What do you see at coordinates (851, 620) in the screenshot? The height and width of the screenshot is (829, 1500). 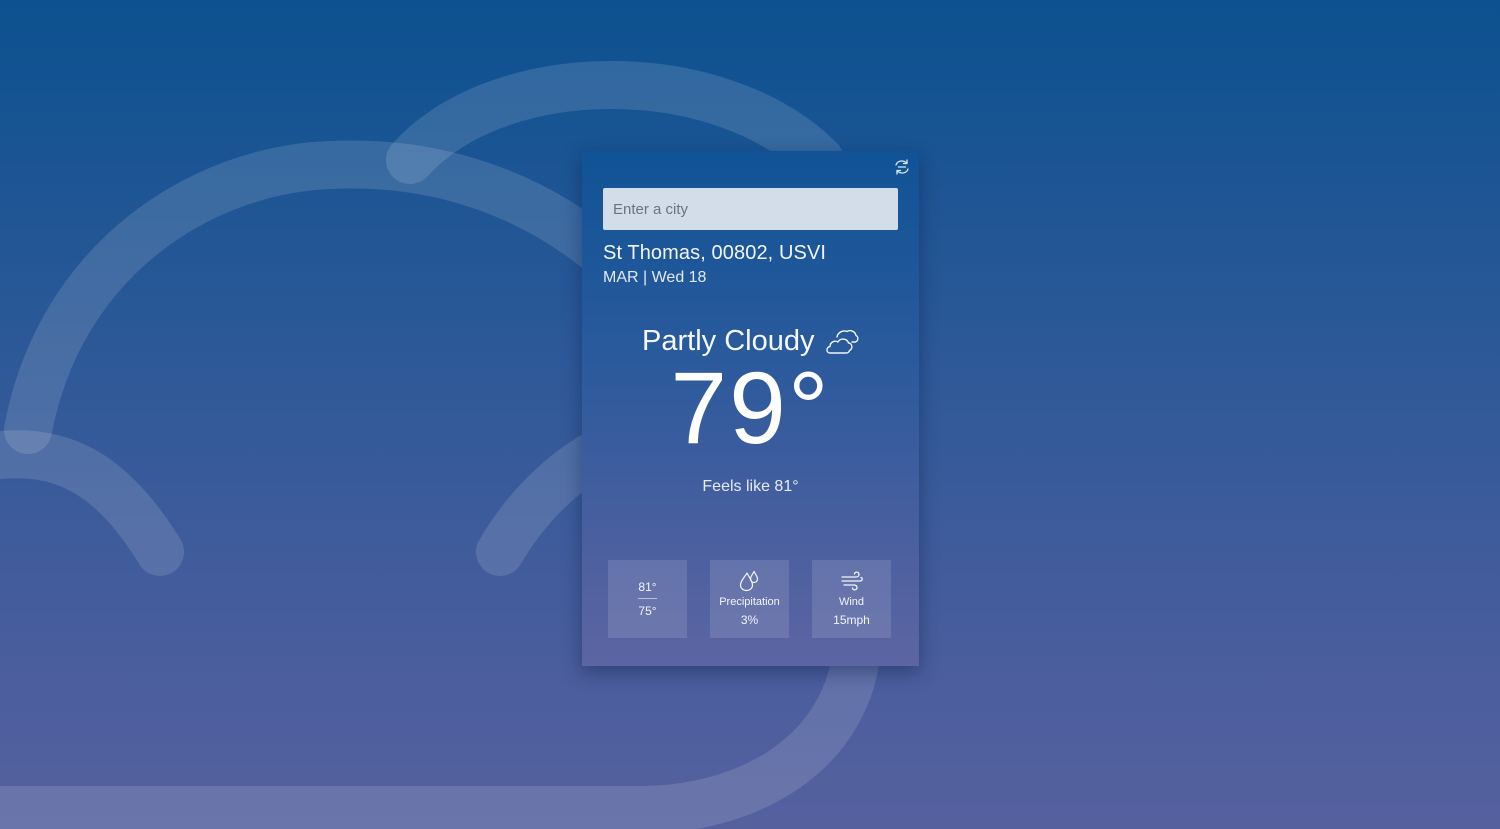 I see `wind-value: 15mph` at bounding box center [851, 620].